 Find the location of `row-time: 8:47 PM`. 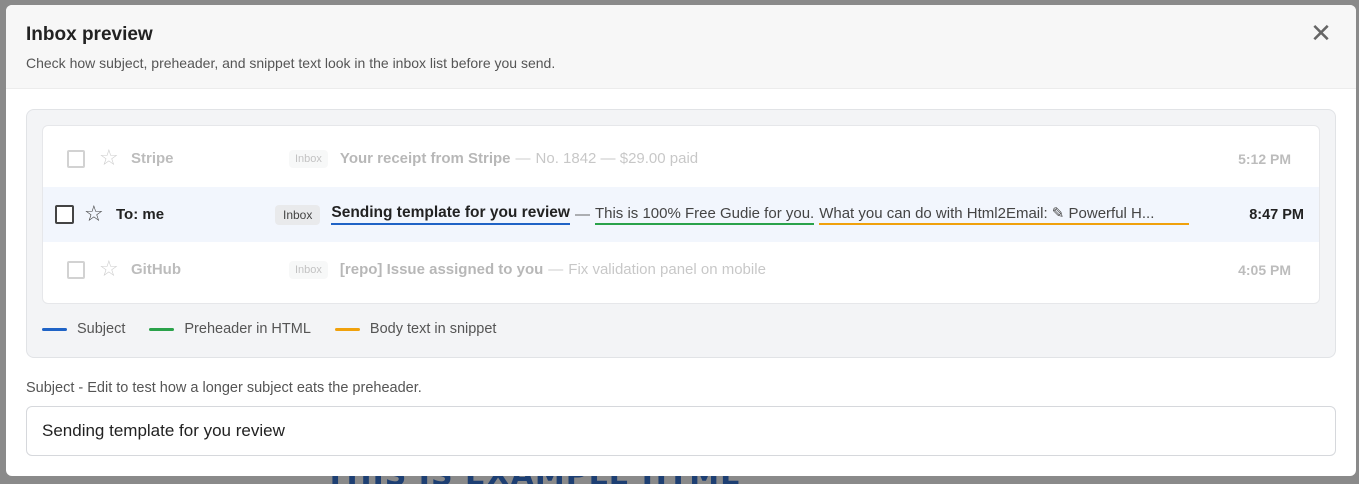

row-time: 8:47 PM is located at coordinates (1276, 214).